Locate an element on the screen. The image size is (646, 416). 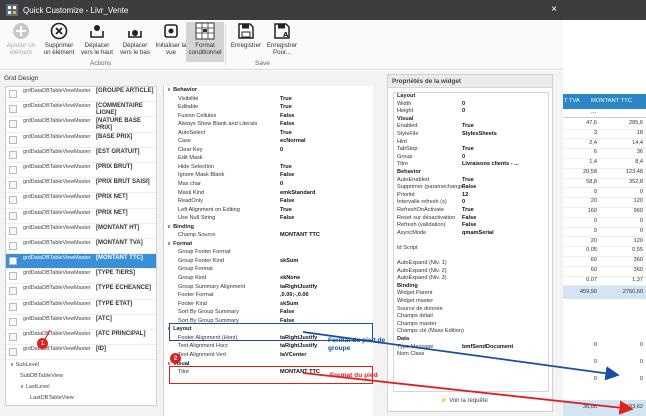
column-row: grdDataDBTableViewMasterATC [ATC] is located at coordinates (81, 322).